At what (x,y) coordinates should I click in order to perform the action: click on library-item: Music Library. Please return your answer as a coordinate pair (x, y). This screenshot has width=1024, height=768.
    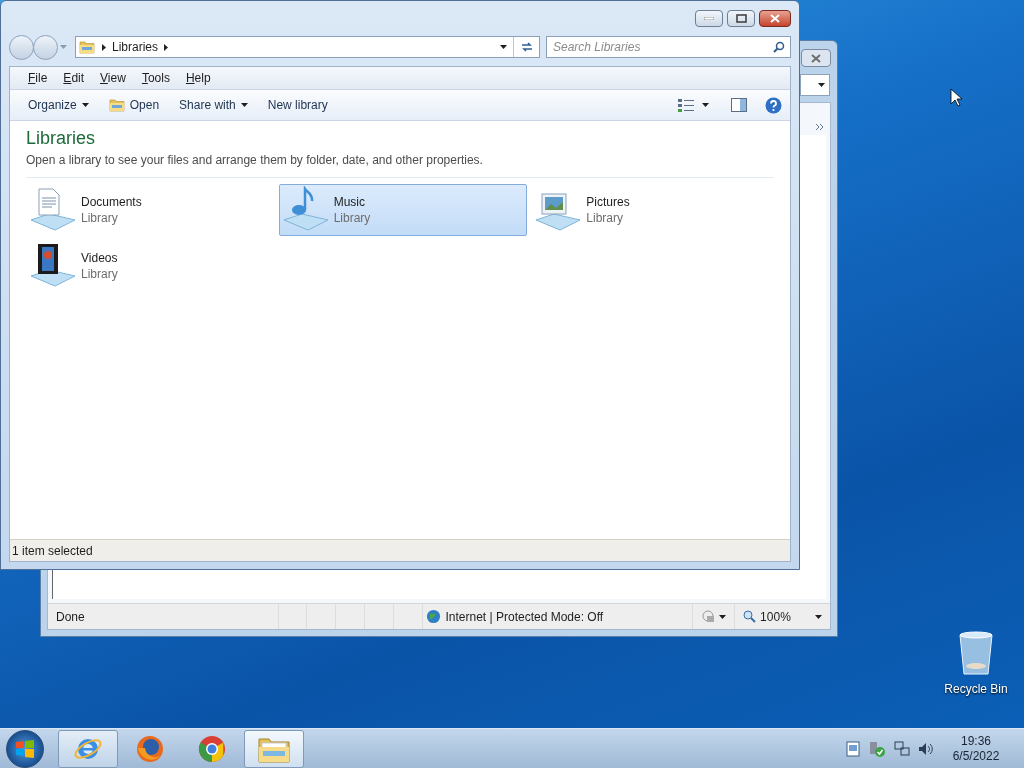
    Looking at the image, I should click on (403, 210).